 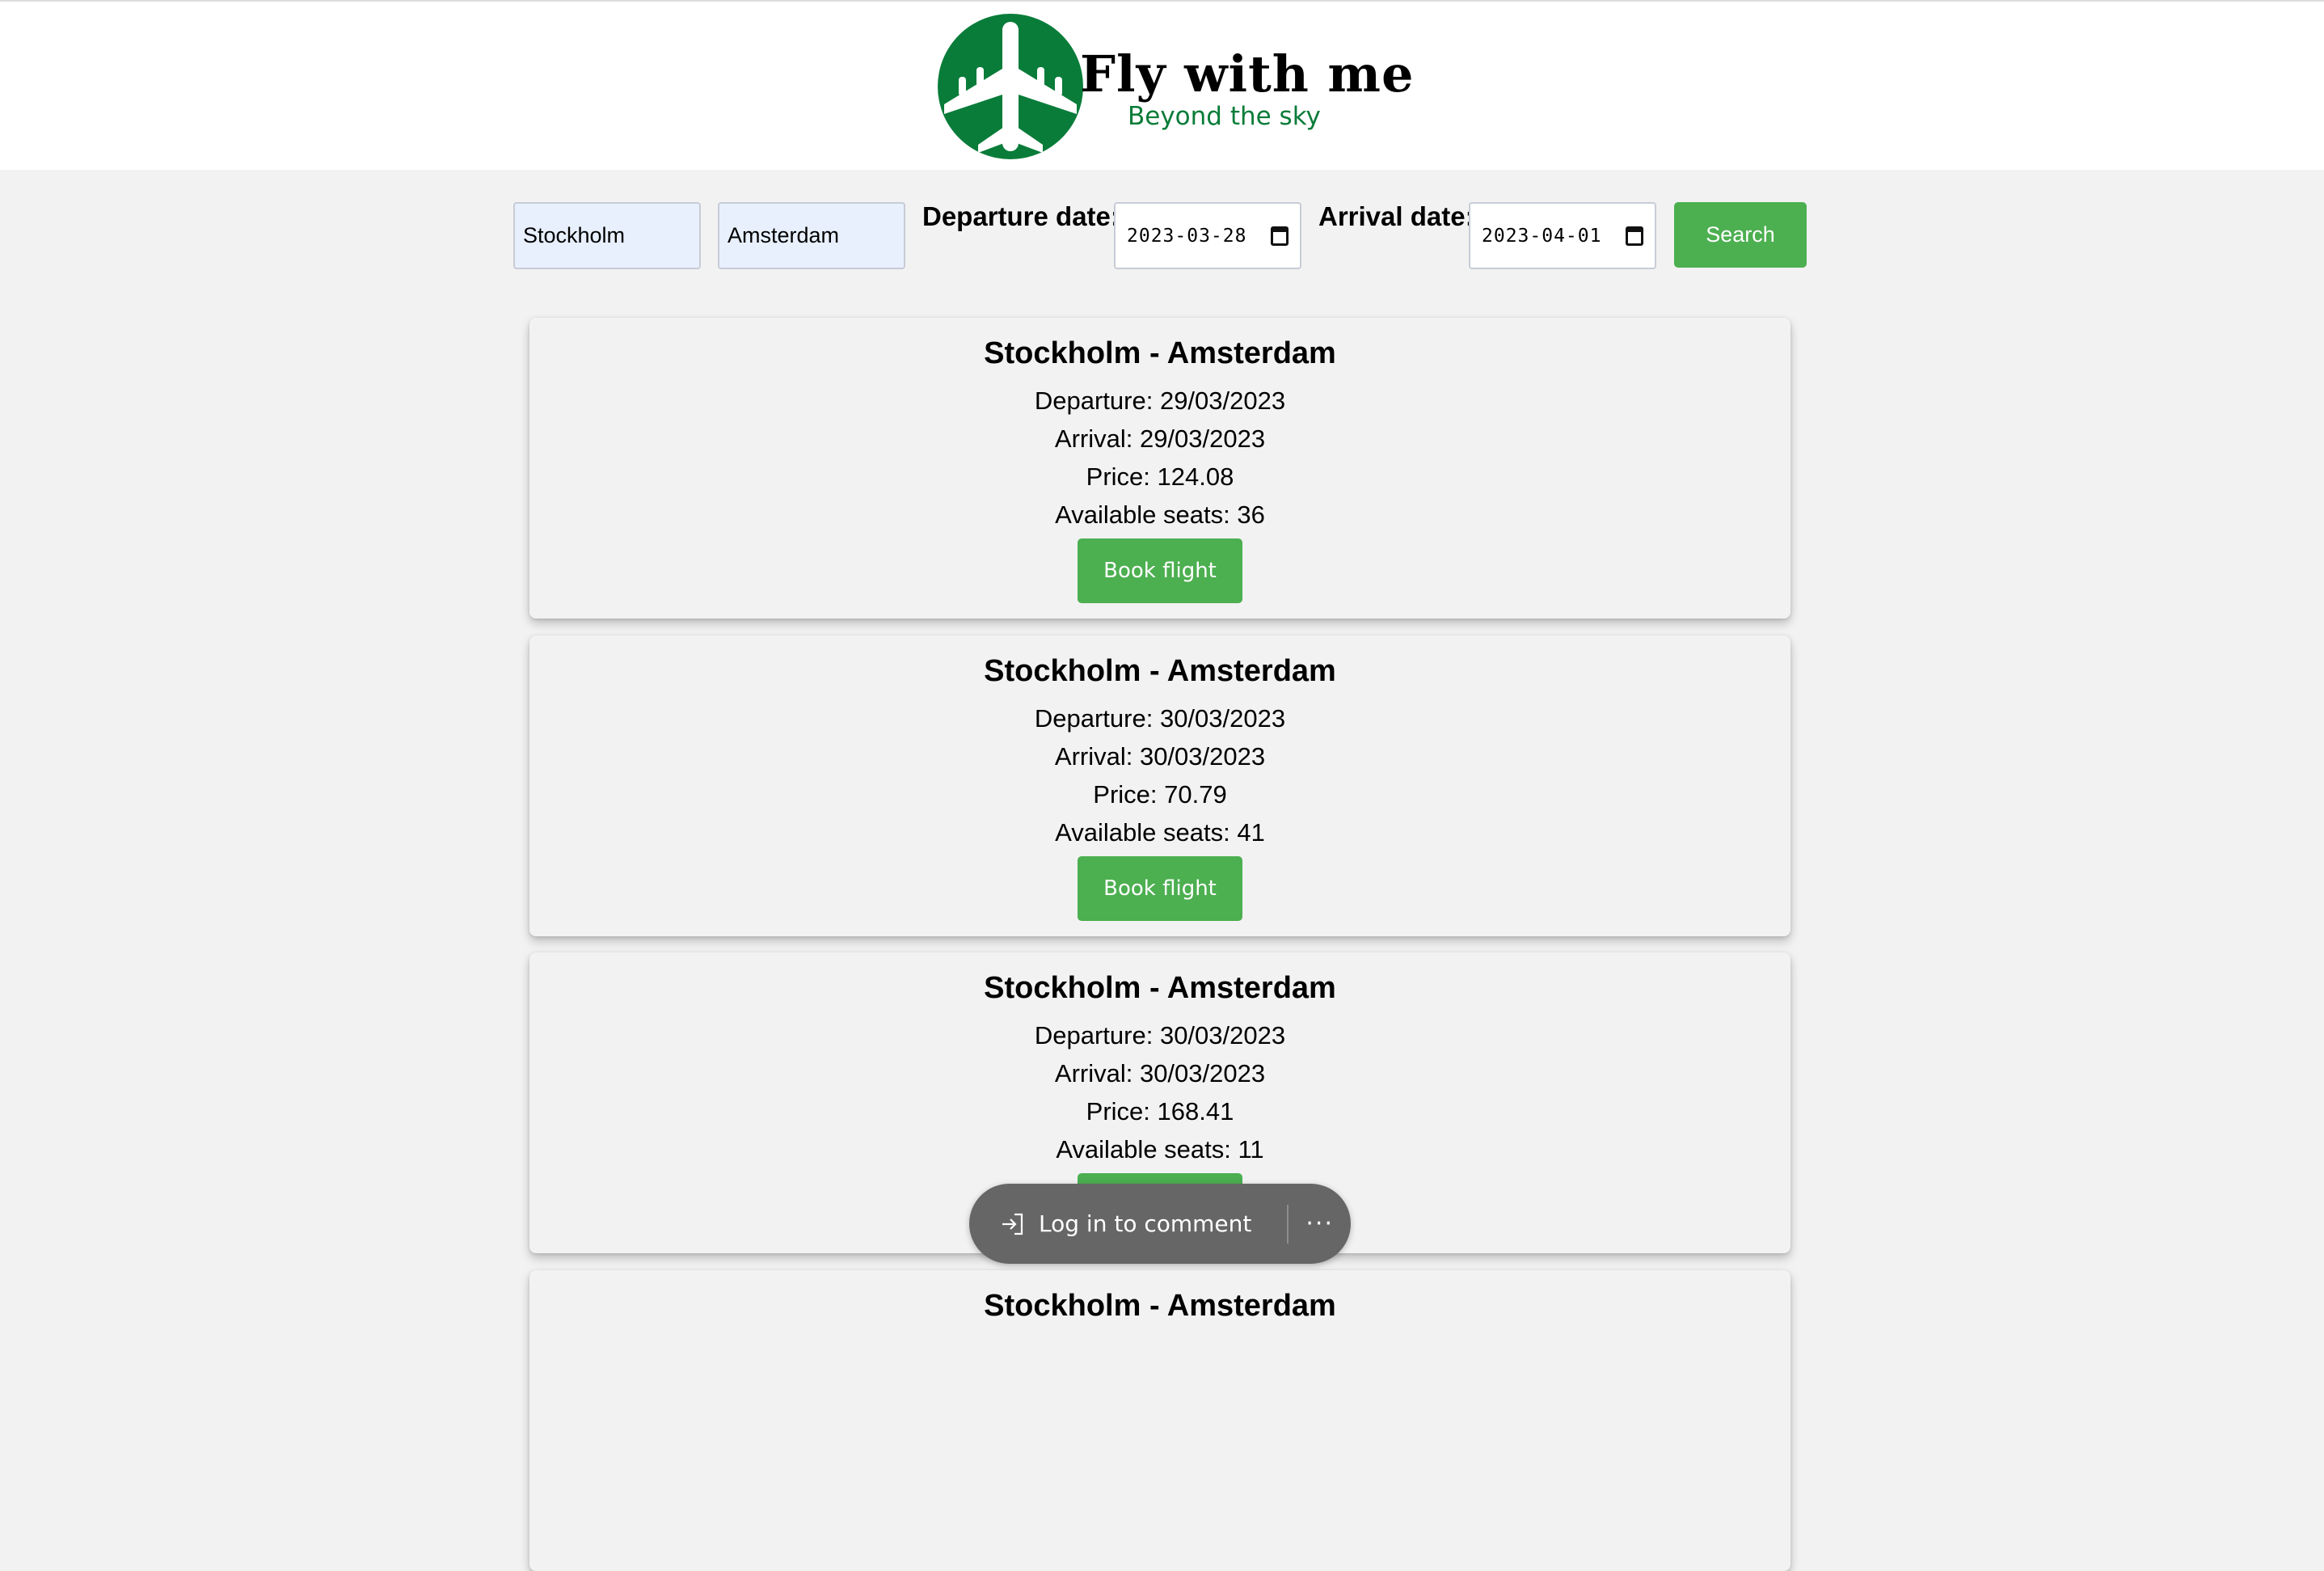 I want to click on login-to-comment-button: Log in to comment, so click(x=1128, y=1224).